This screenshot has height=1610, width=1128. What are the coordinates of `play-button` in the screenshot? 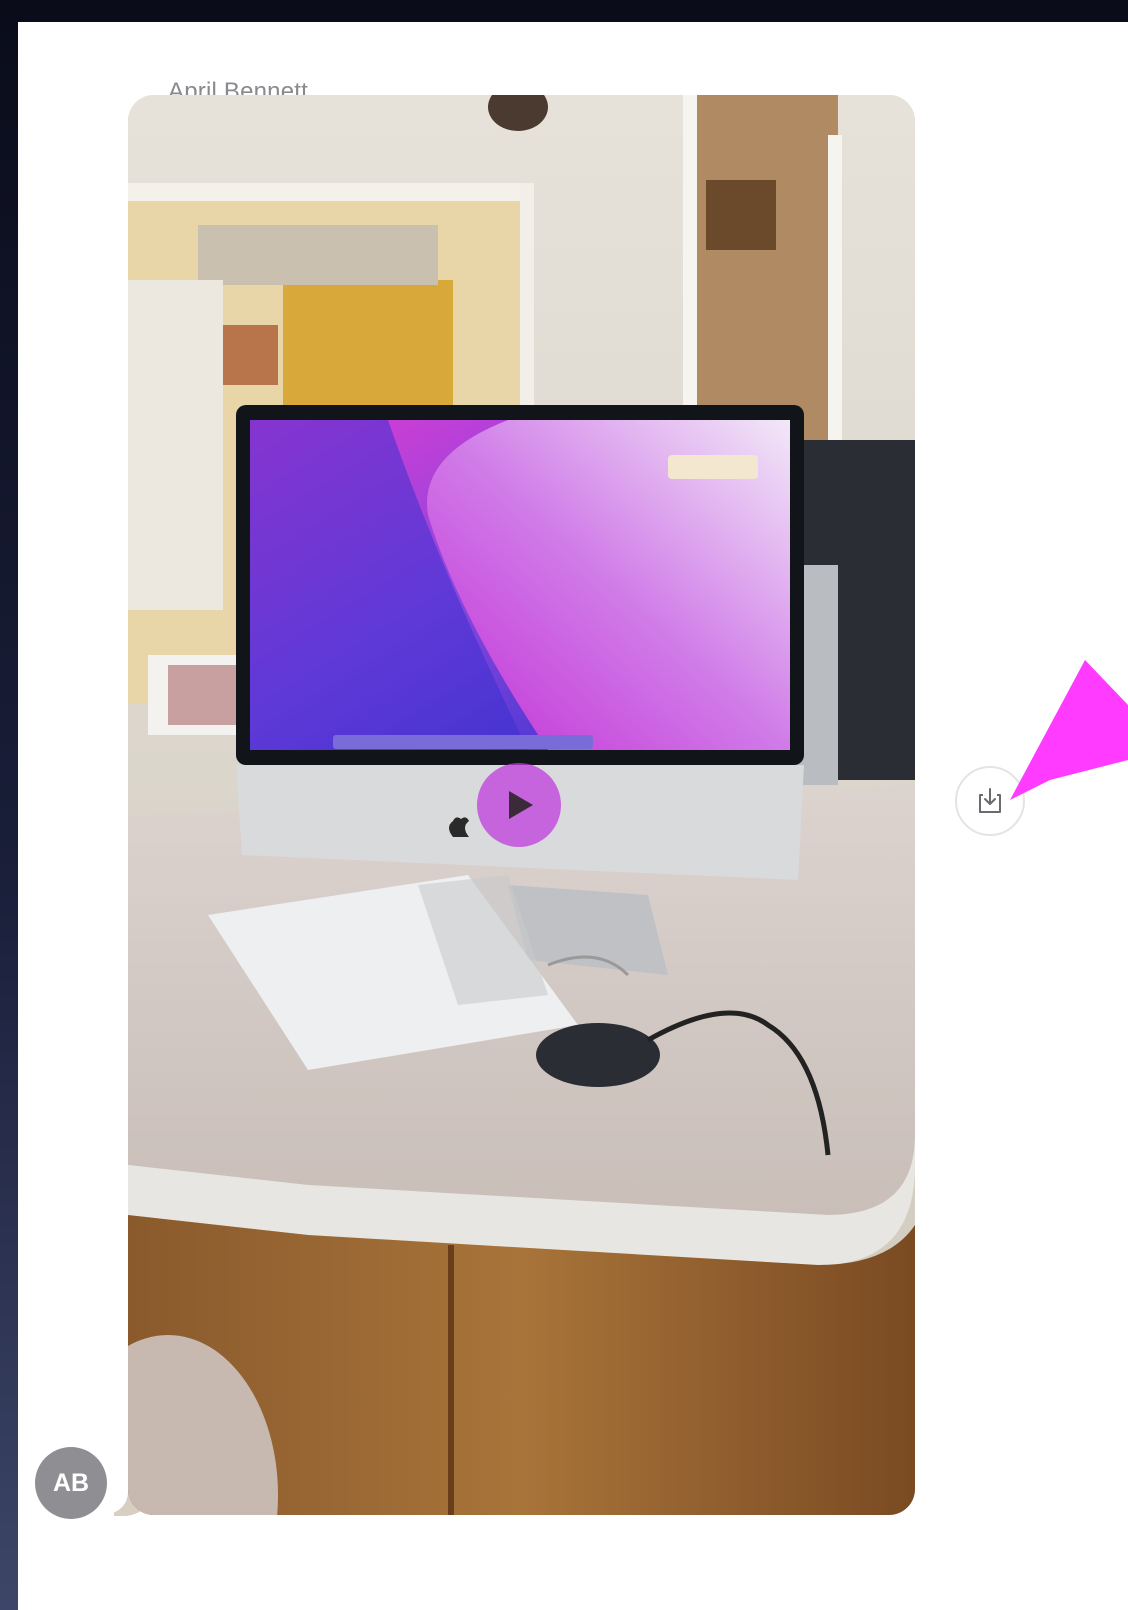 It's located at (519, 805).